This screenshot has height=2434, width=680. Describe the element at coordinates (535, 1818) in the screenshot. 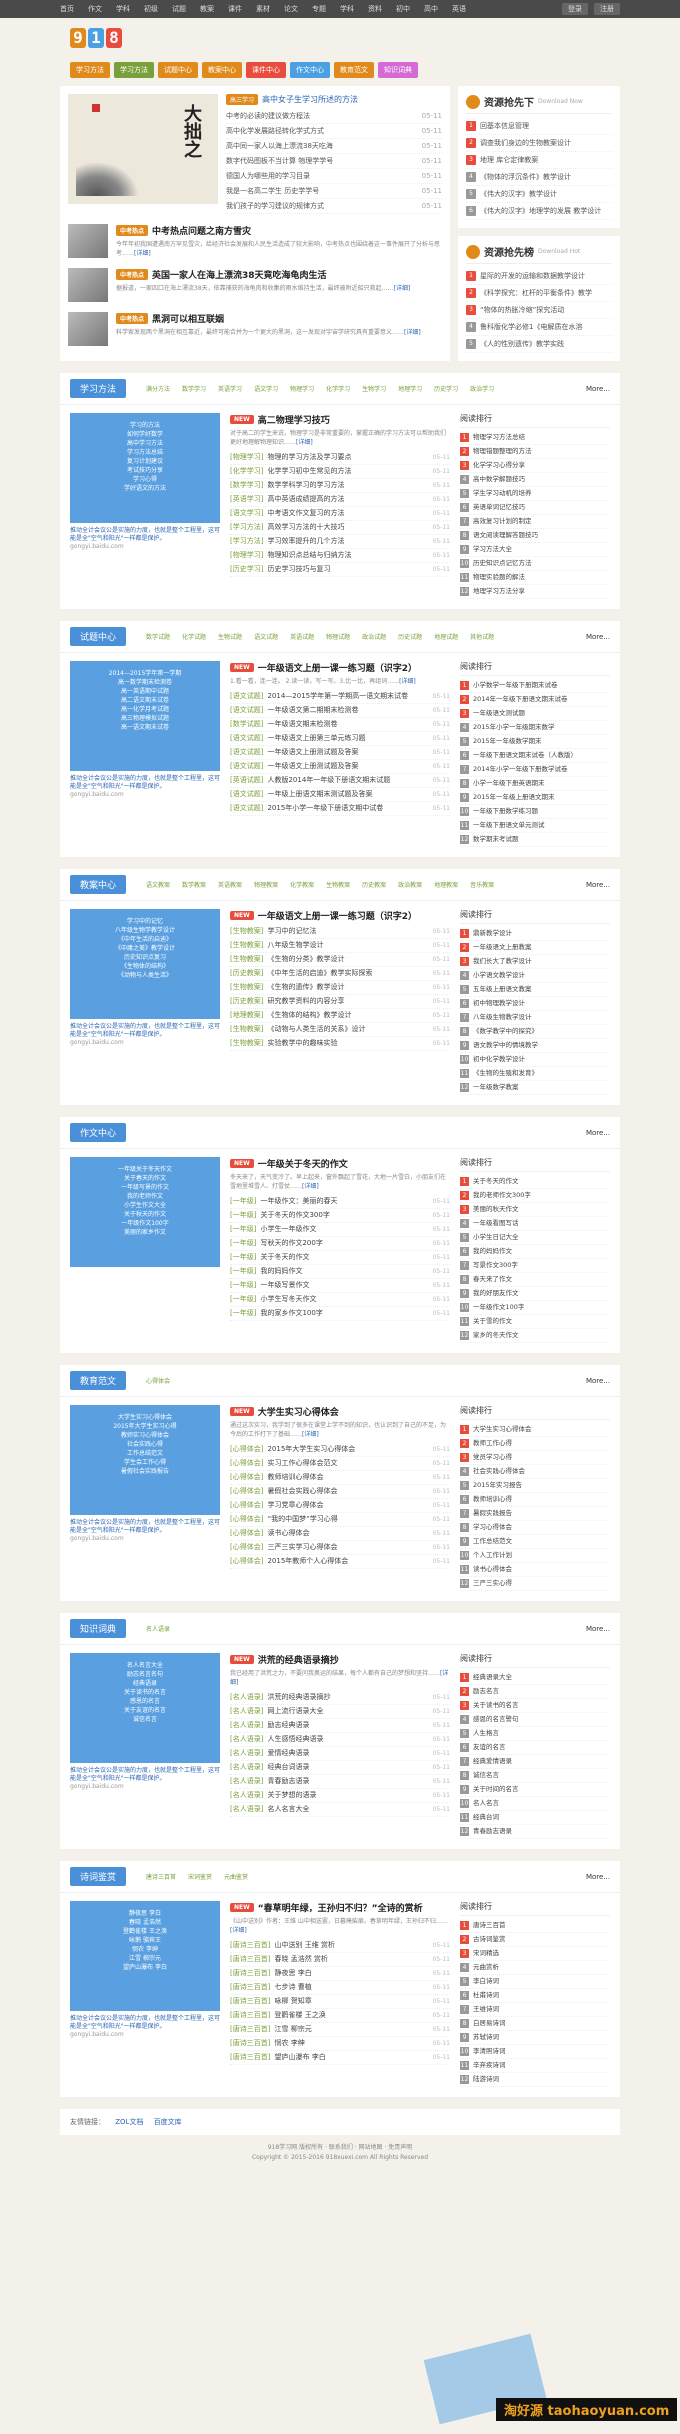

I see `rank-item: 11 经典台词` at that location.